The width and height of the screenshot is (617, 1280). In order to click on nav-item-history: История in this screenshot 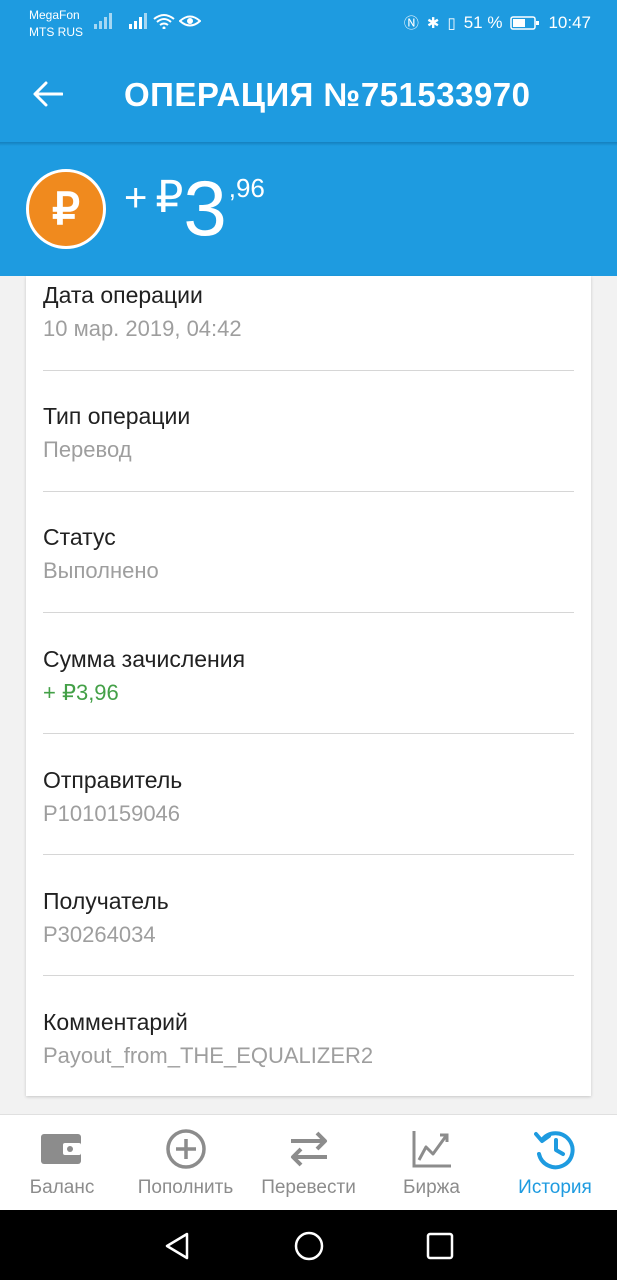, I will do `click(555, 1163)`.